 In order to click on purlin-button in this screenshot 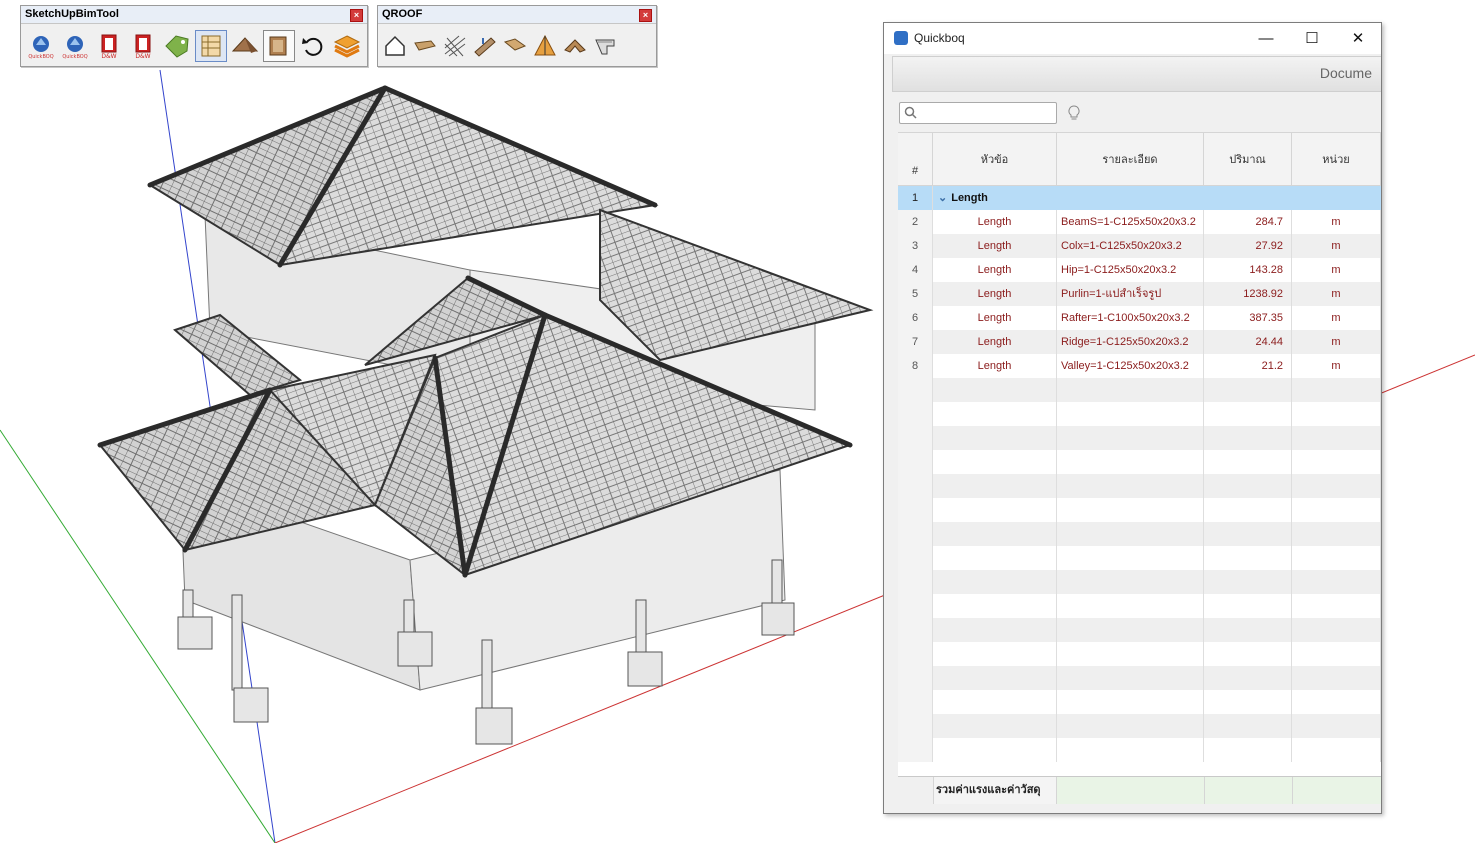, I will do `click(485, 46)`.